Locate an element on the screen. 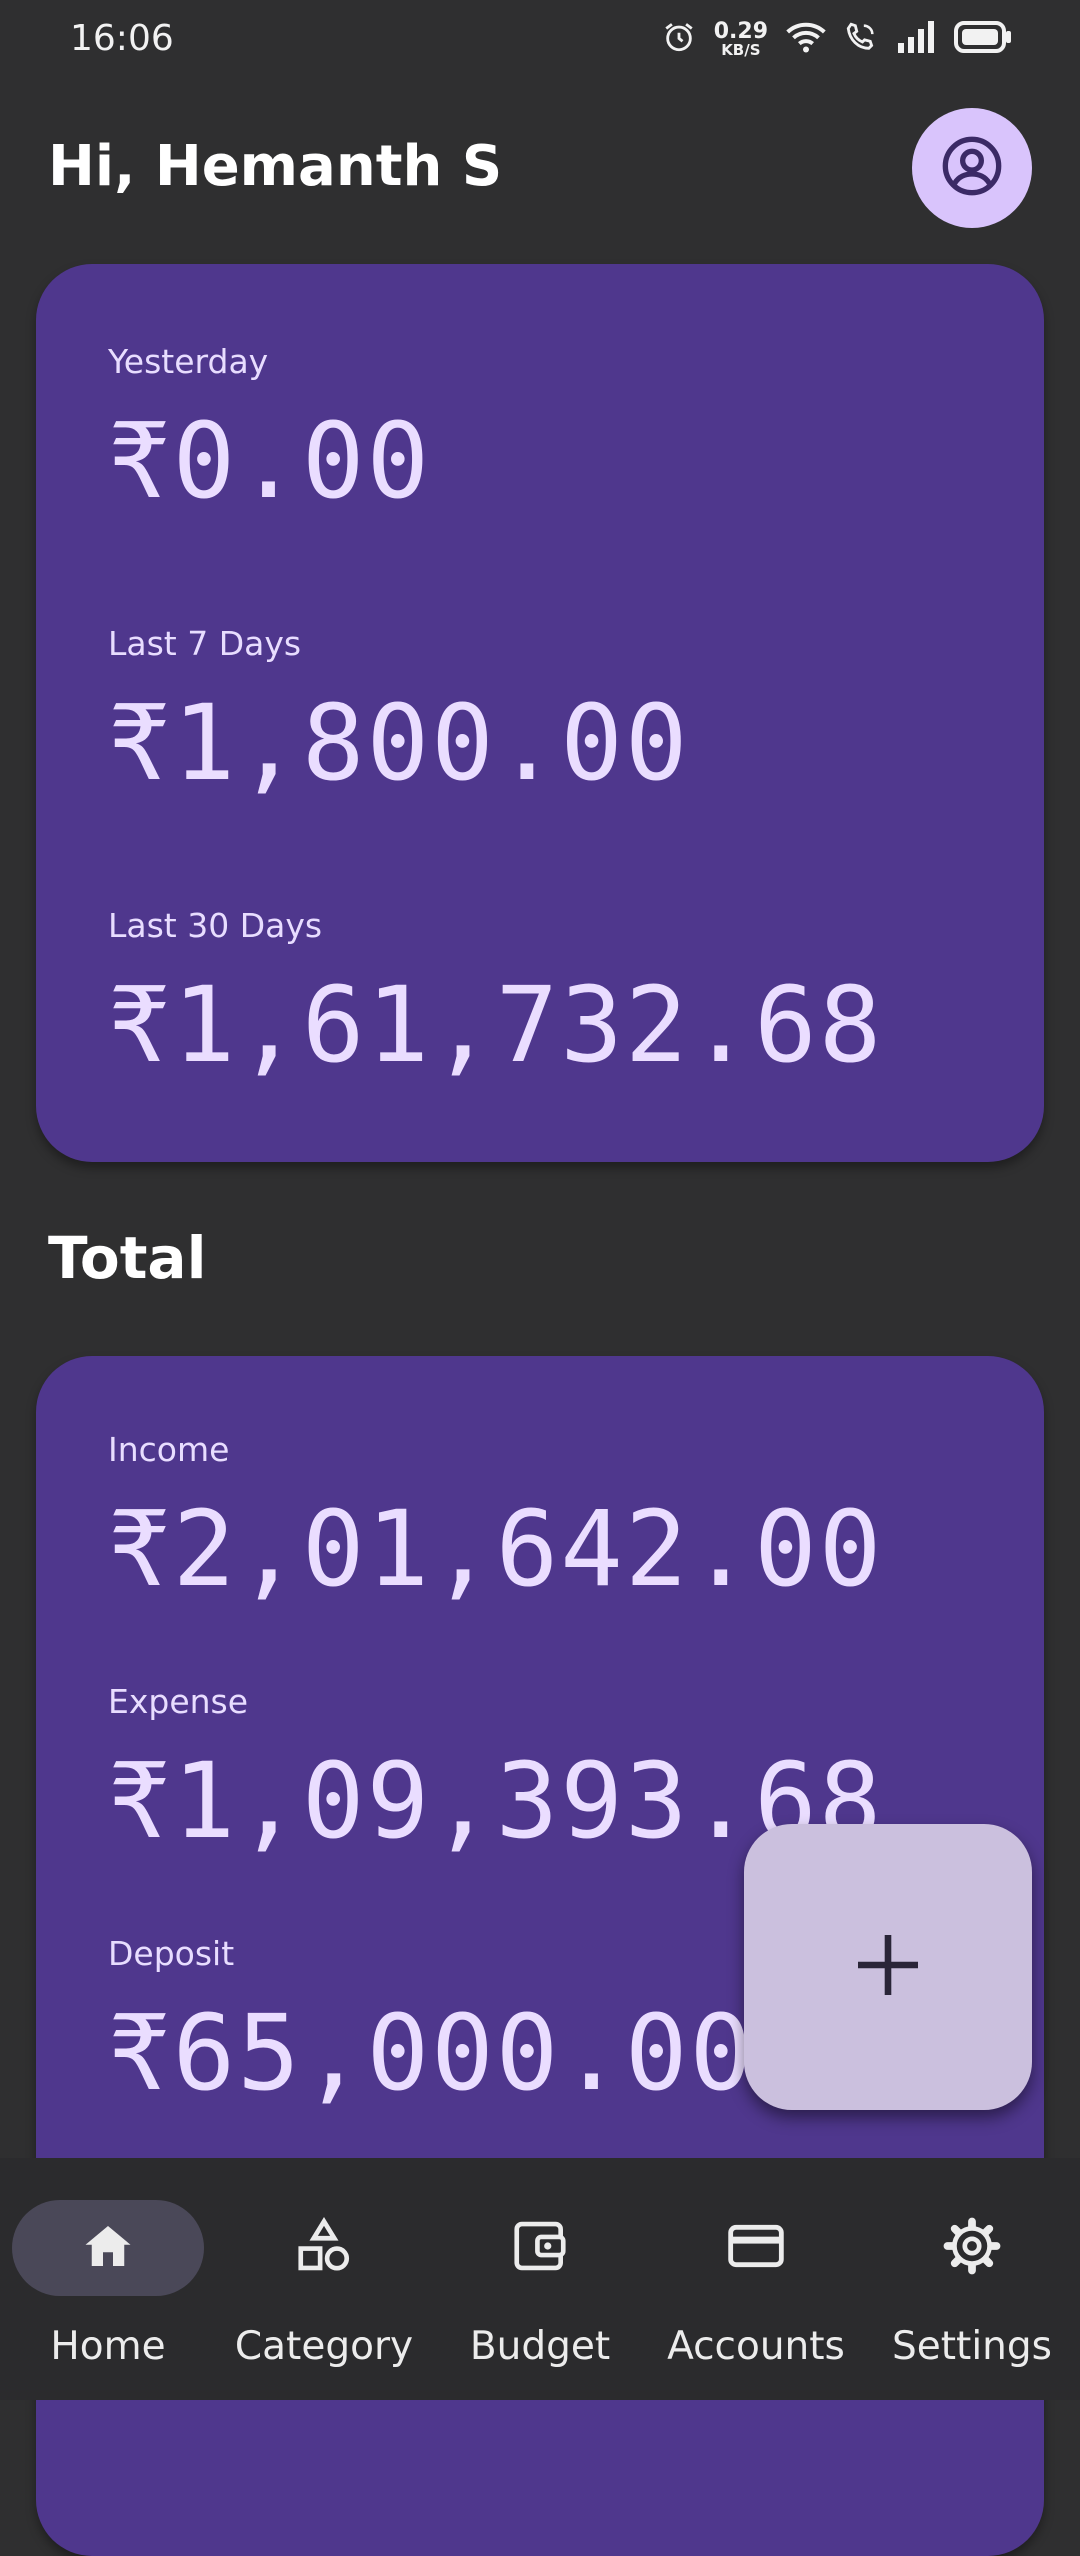  stat-expense: Expense ₹1,09,393.68 is located at coordinates (495, 1767).